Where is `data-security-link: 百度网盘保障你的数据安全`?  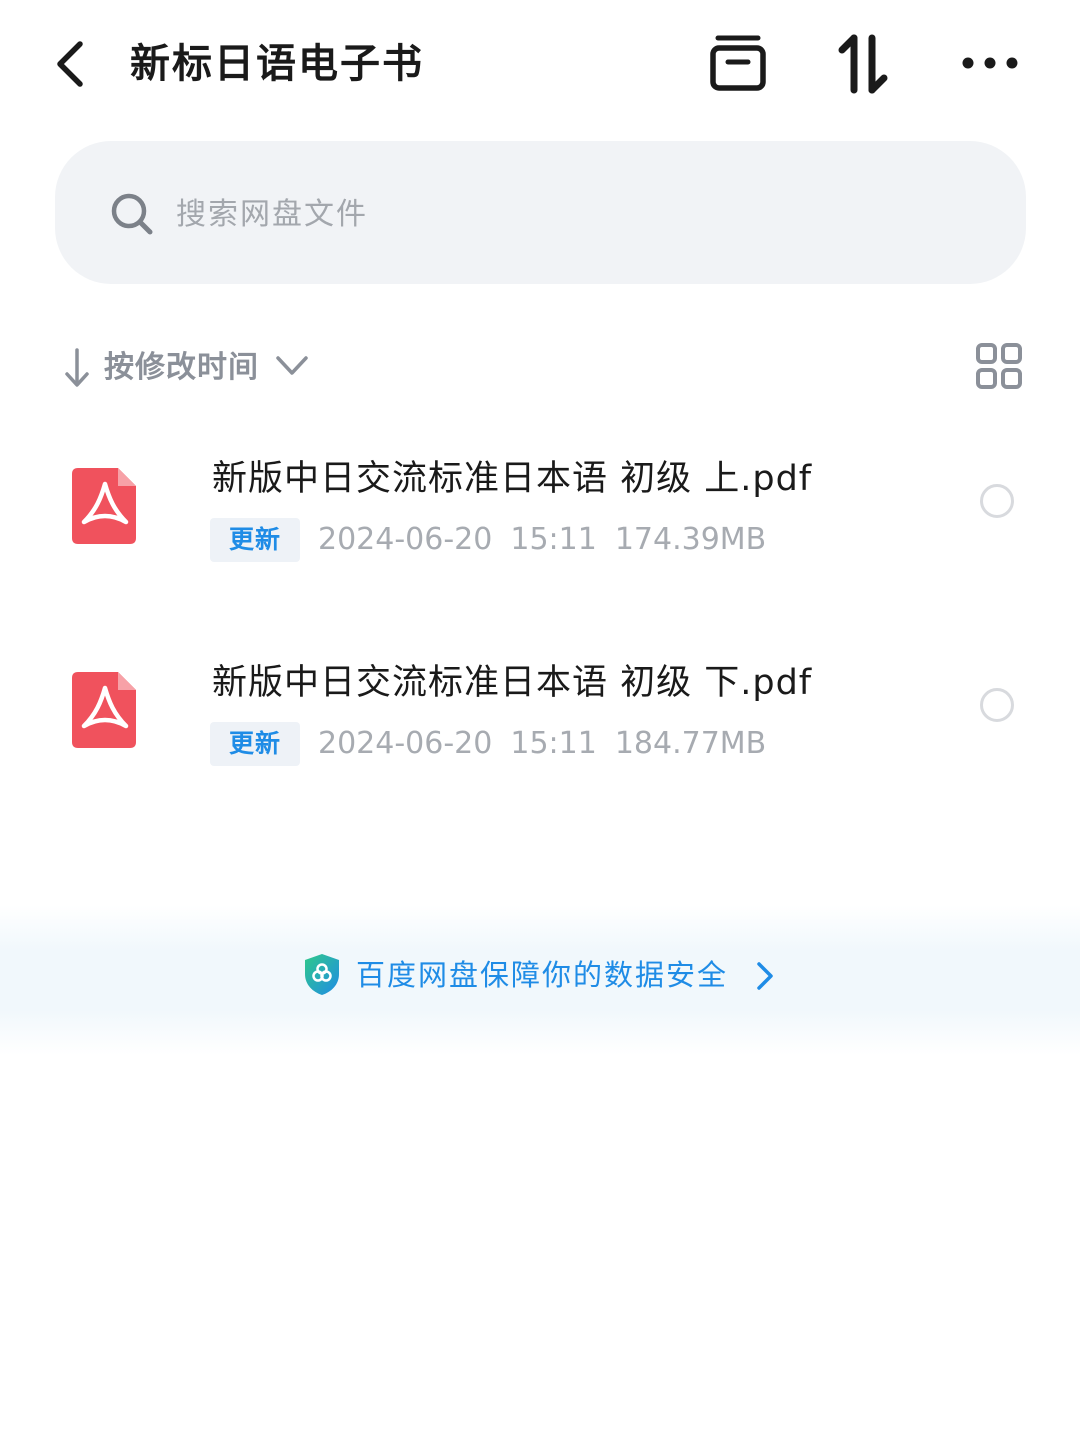 data-security-link: 百度网盘保障你的数据安全 is located at coordinates (542, 975).